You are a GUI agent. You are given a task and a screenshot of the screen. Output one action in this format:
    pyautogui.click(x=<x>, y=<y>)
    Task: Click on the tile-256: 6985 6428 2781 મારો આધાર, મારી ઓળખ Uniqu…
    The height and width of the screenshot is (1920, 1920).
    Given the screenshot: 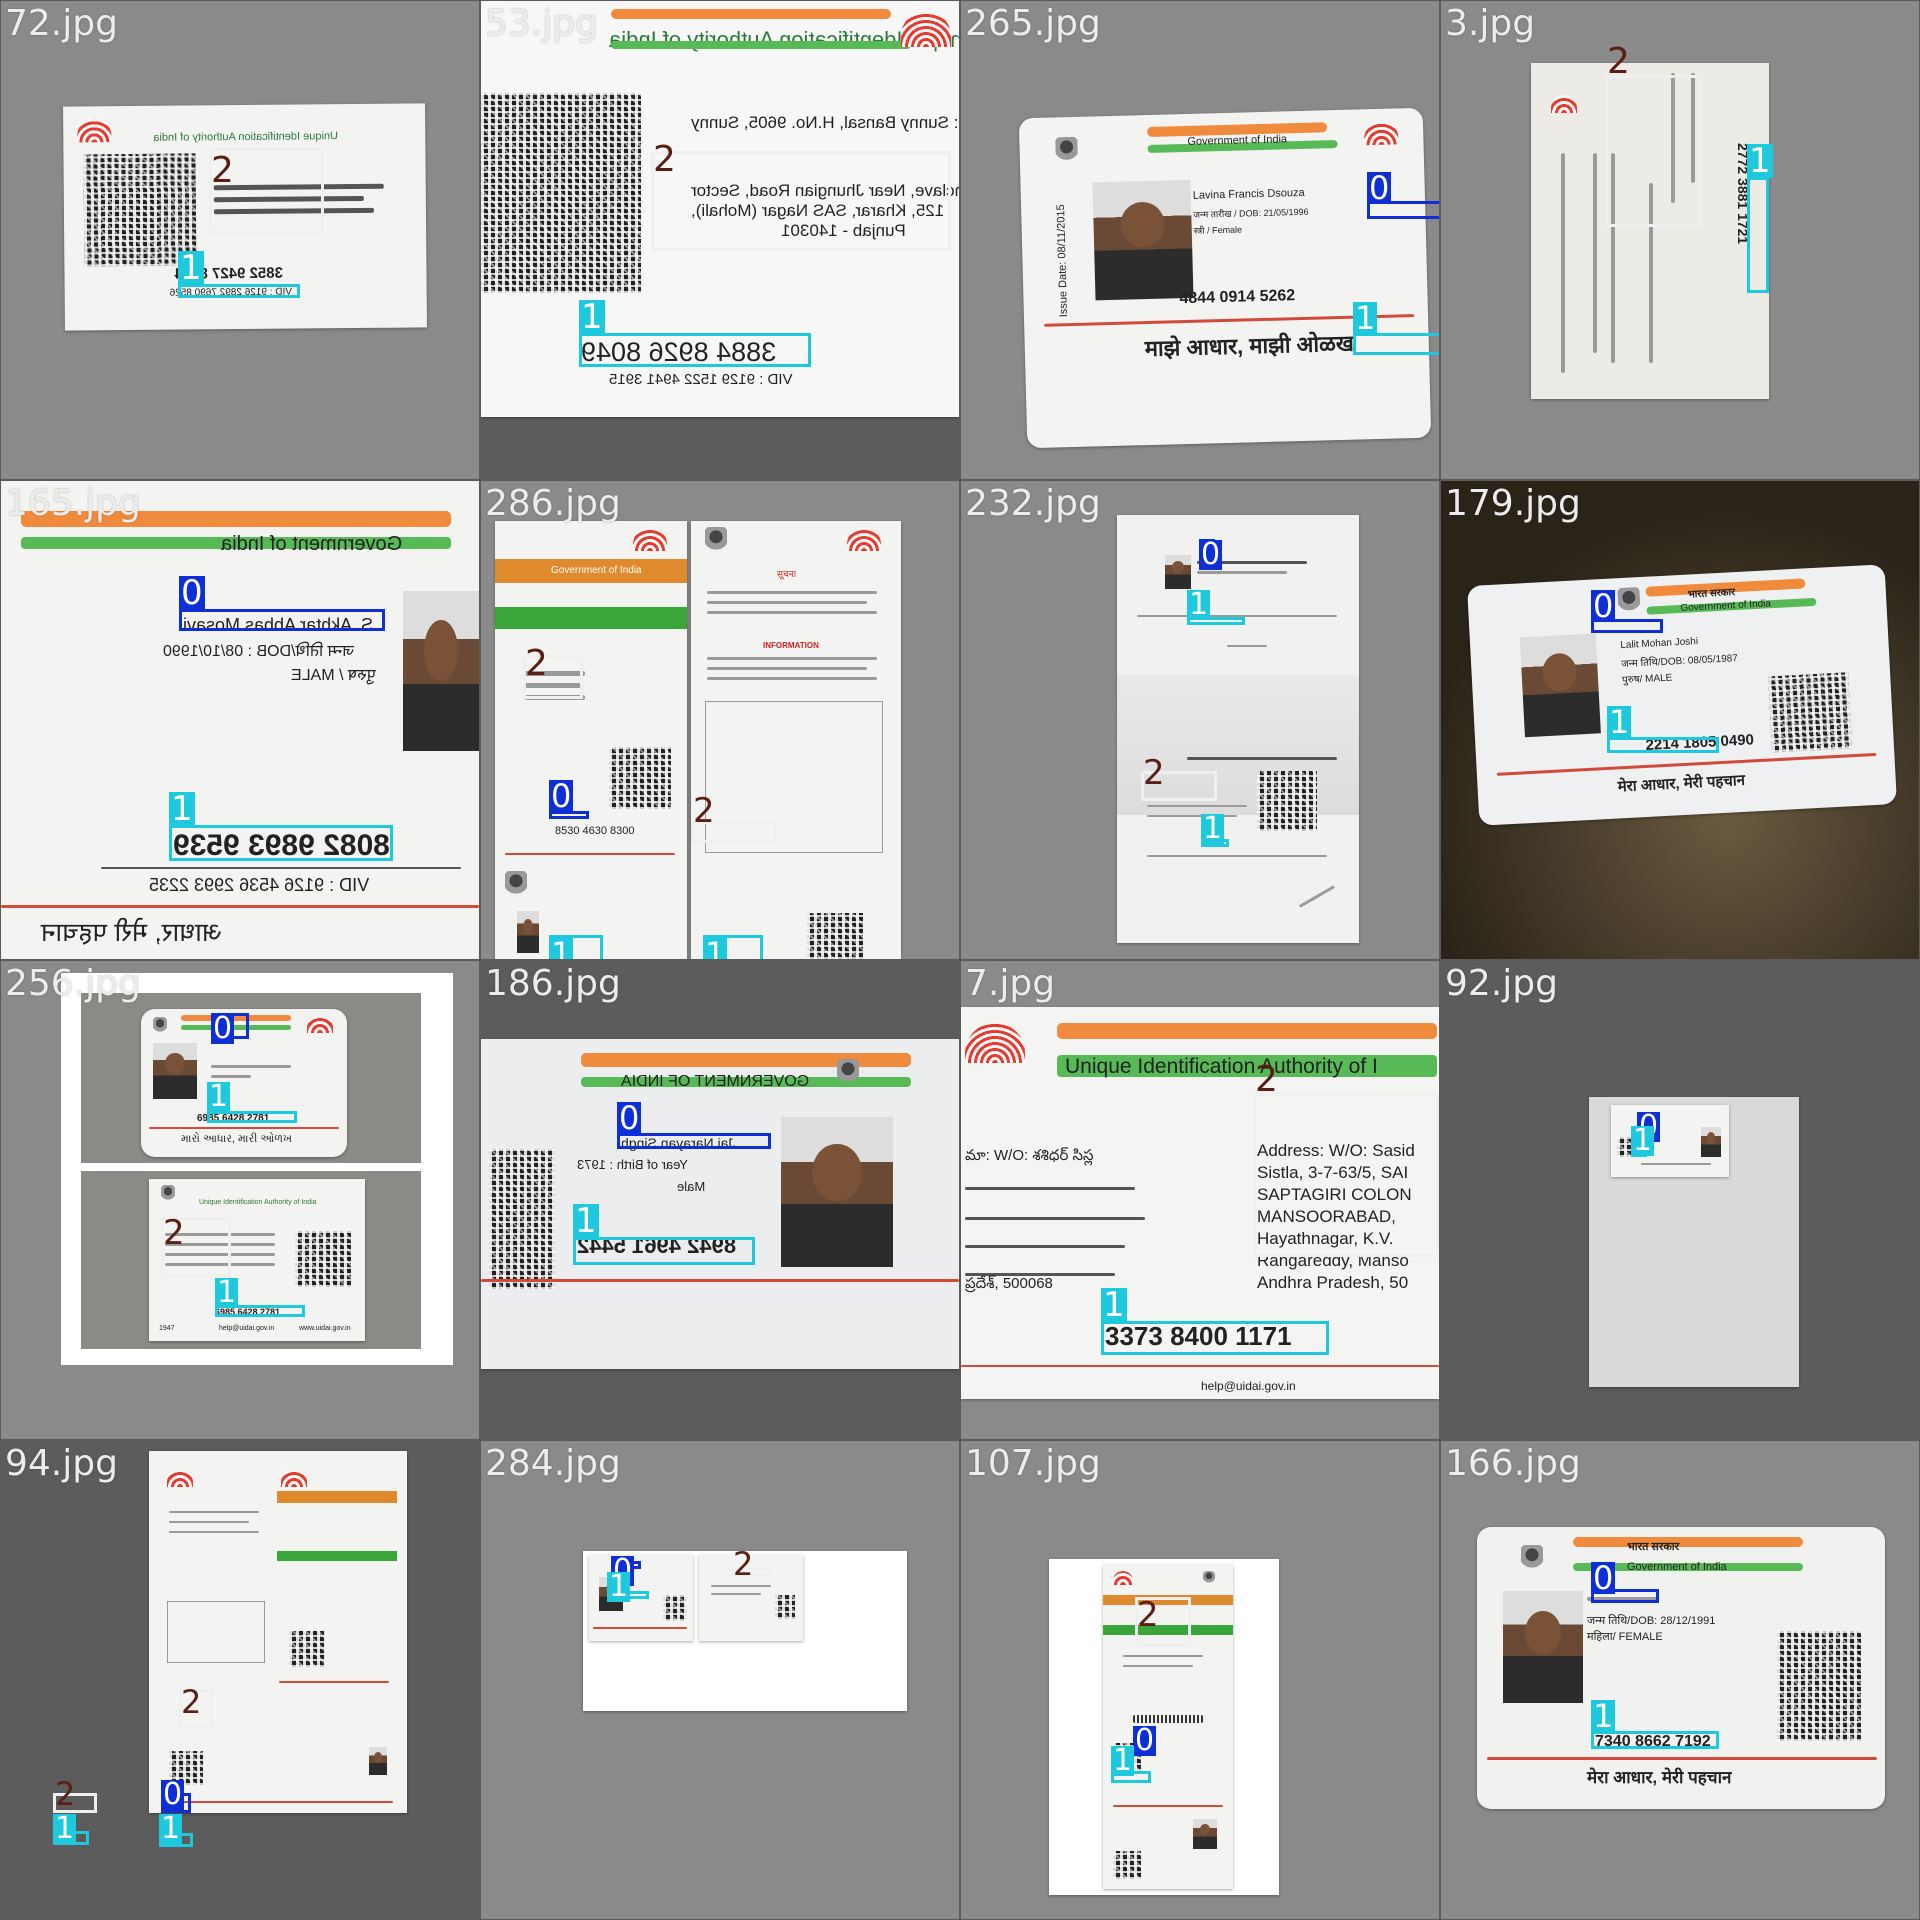 What is the action you would take?
    pyautogui.click(x=240, y=1200)
    